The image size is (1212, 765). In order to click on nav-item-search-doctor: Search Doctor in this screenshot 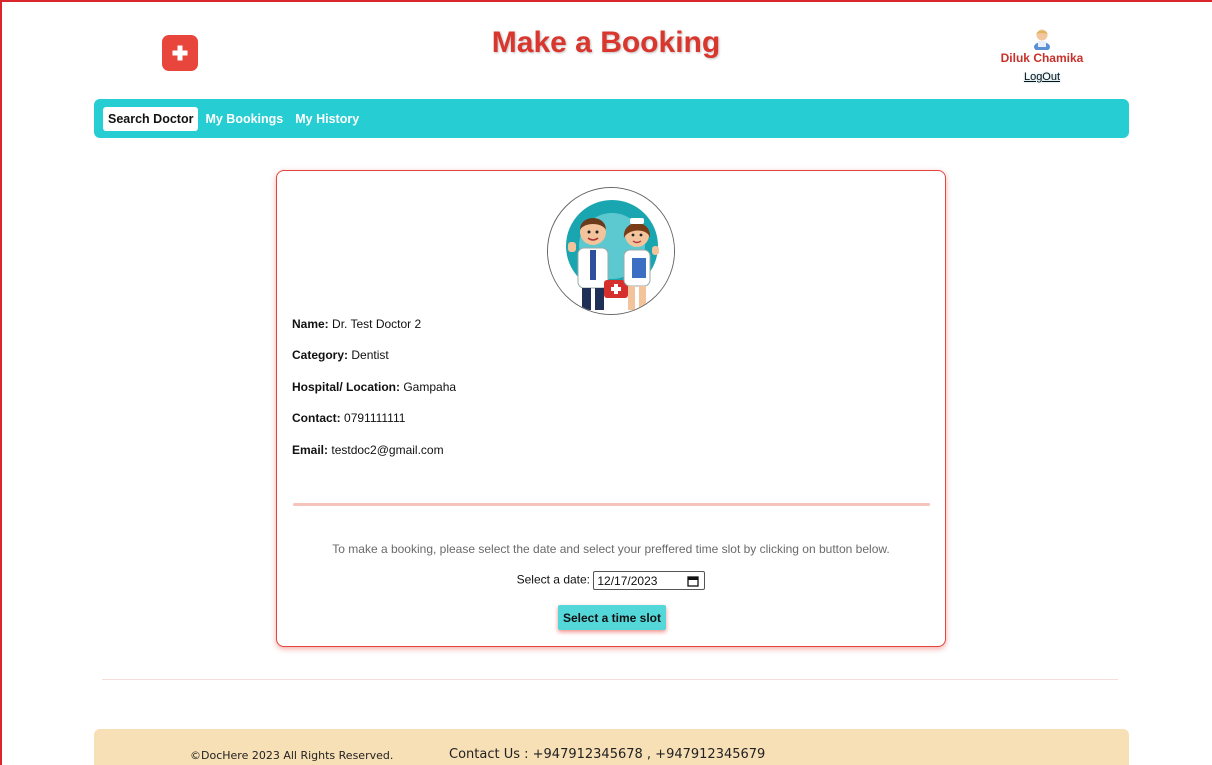, I will do `click(151, 118)`.